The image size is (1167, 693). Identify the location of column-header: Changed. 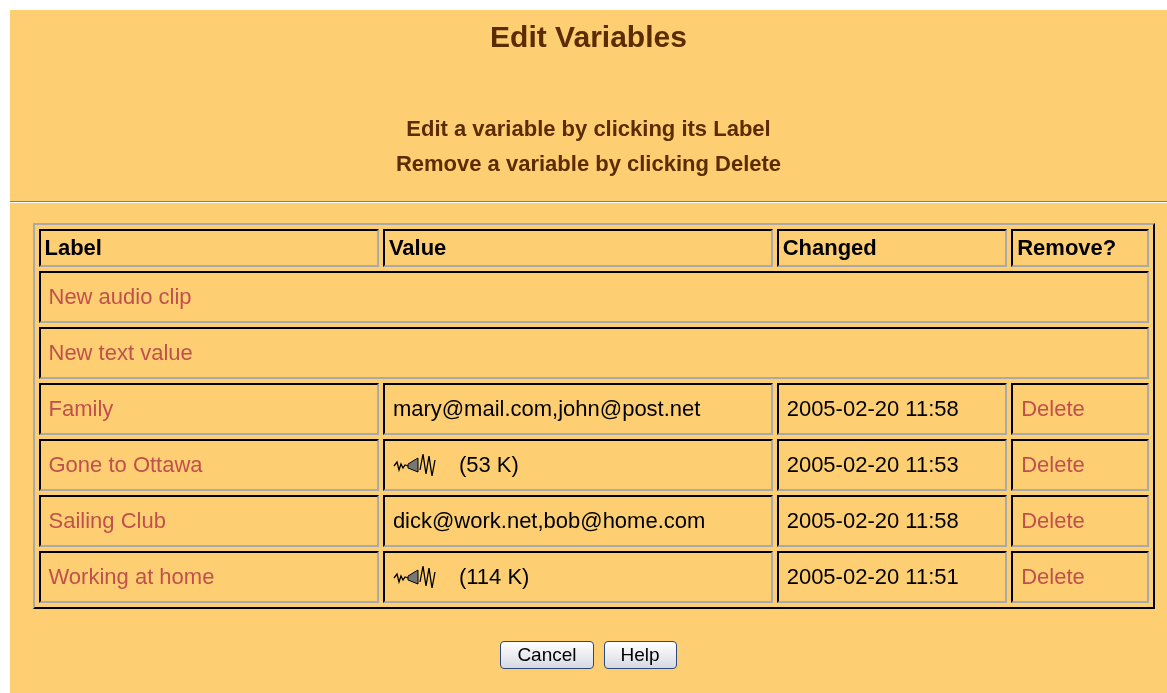
(892, 248).